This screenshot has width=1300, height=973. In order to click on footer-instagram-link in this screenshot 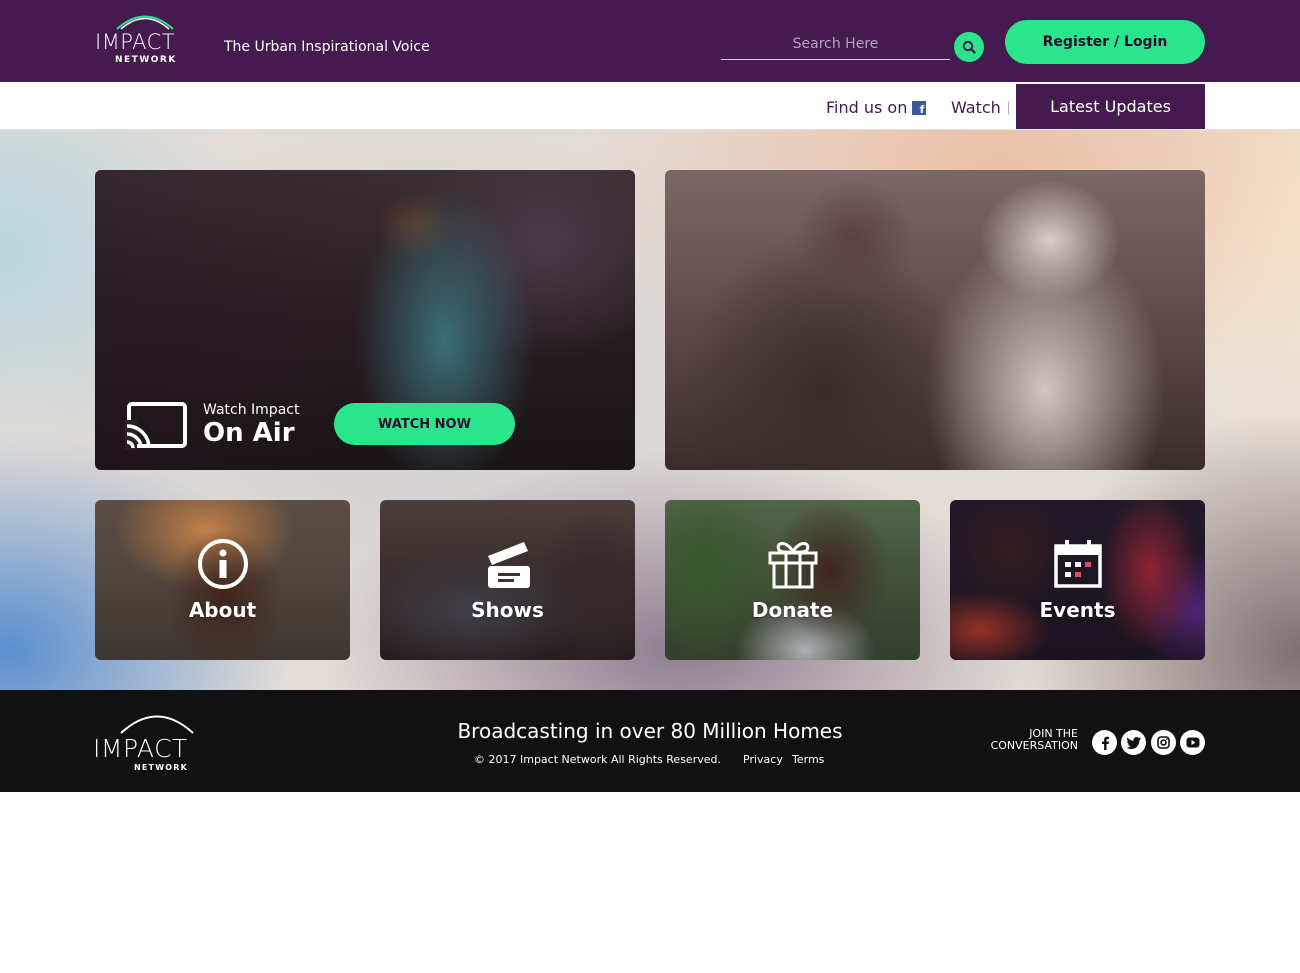, I will do `click(1163, 742)`.